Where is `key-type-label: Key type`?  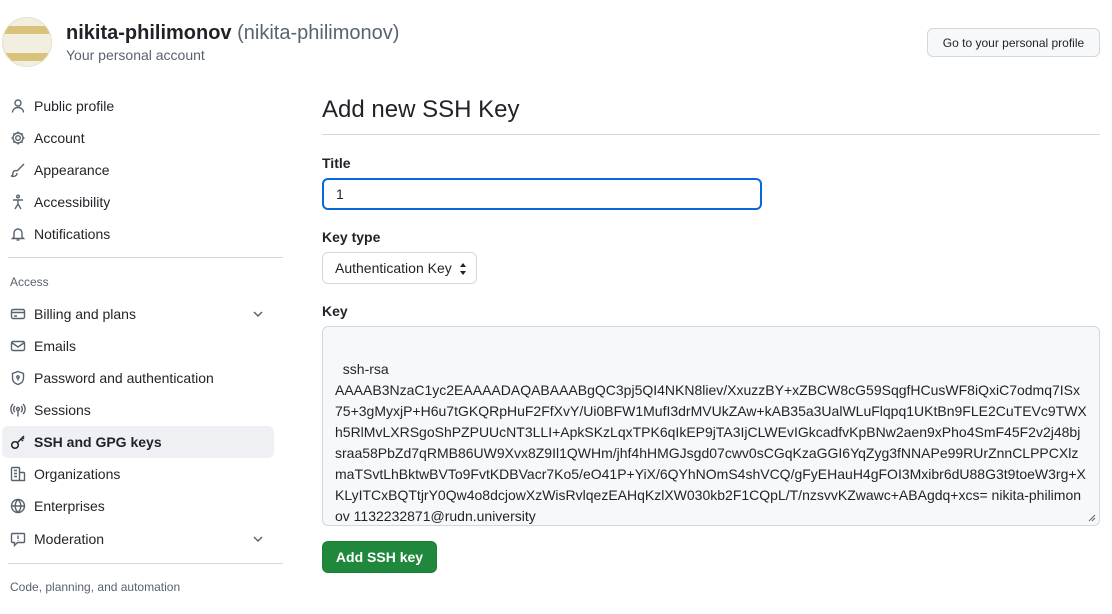 key-type-label: Key type is located at coordinates (351, 237).